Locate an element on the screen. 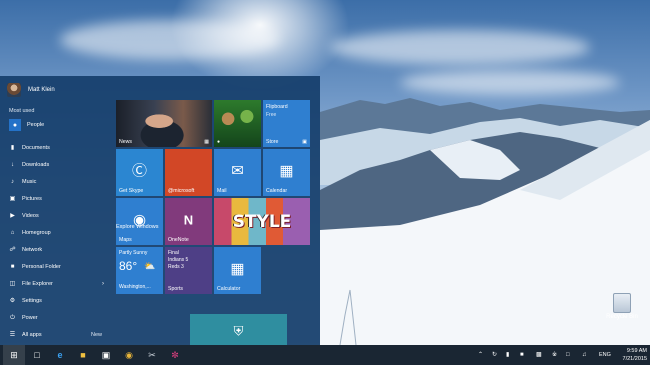 The image size is (650, 365). start-item-label: Music is located at coordinates (29, 182).